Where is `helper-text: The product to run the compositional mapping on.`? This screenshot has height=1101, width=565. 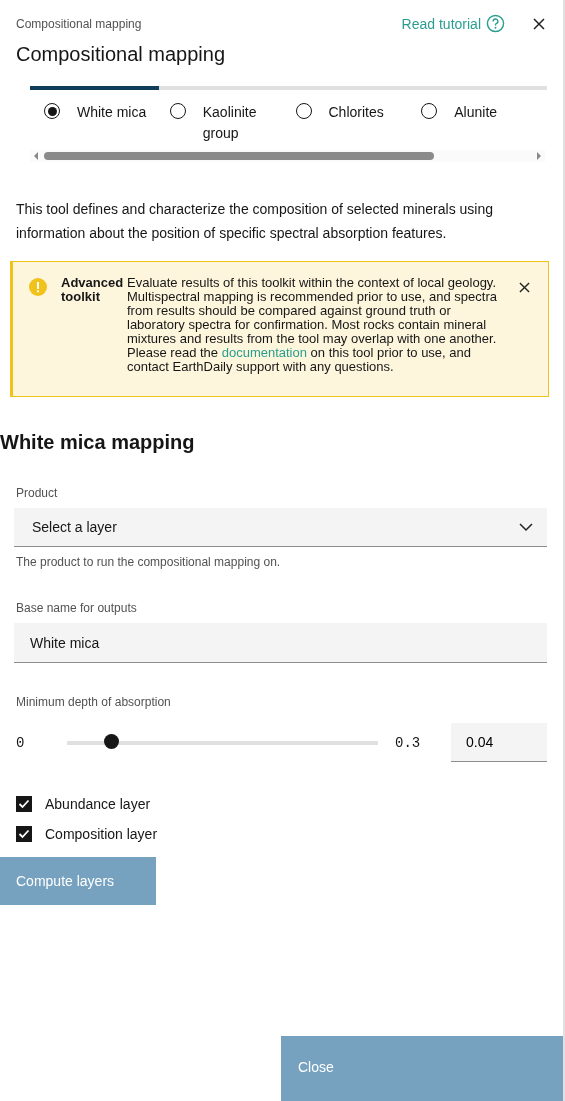
helper-text: The product to run the compositional mapping on. is located at coordinates (149, 562).